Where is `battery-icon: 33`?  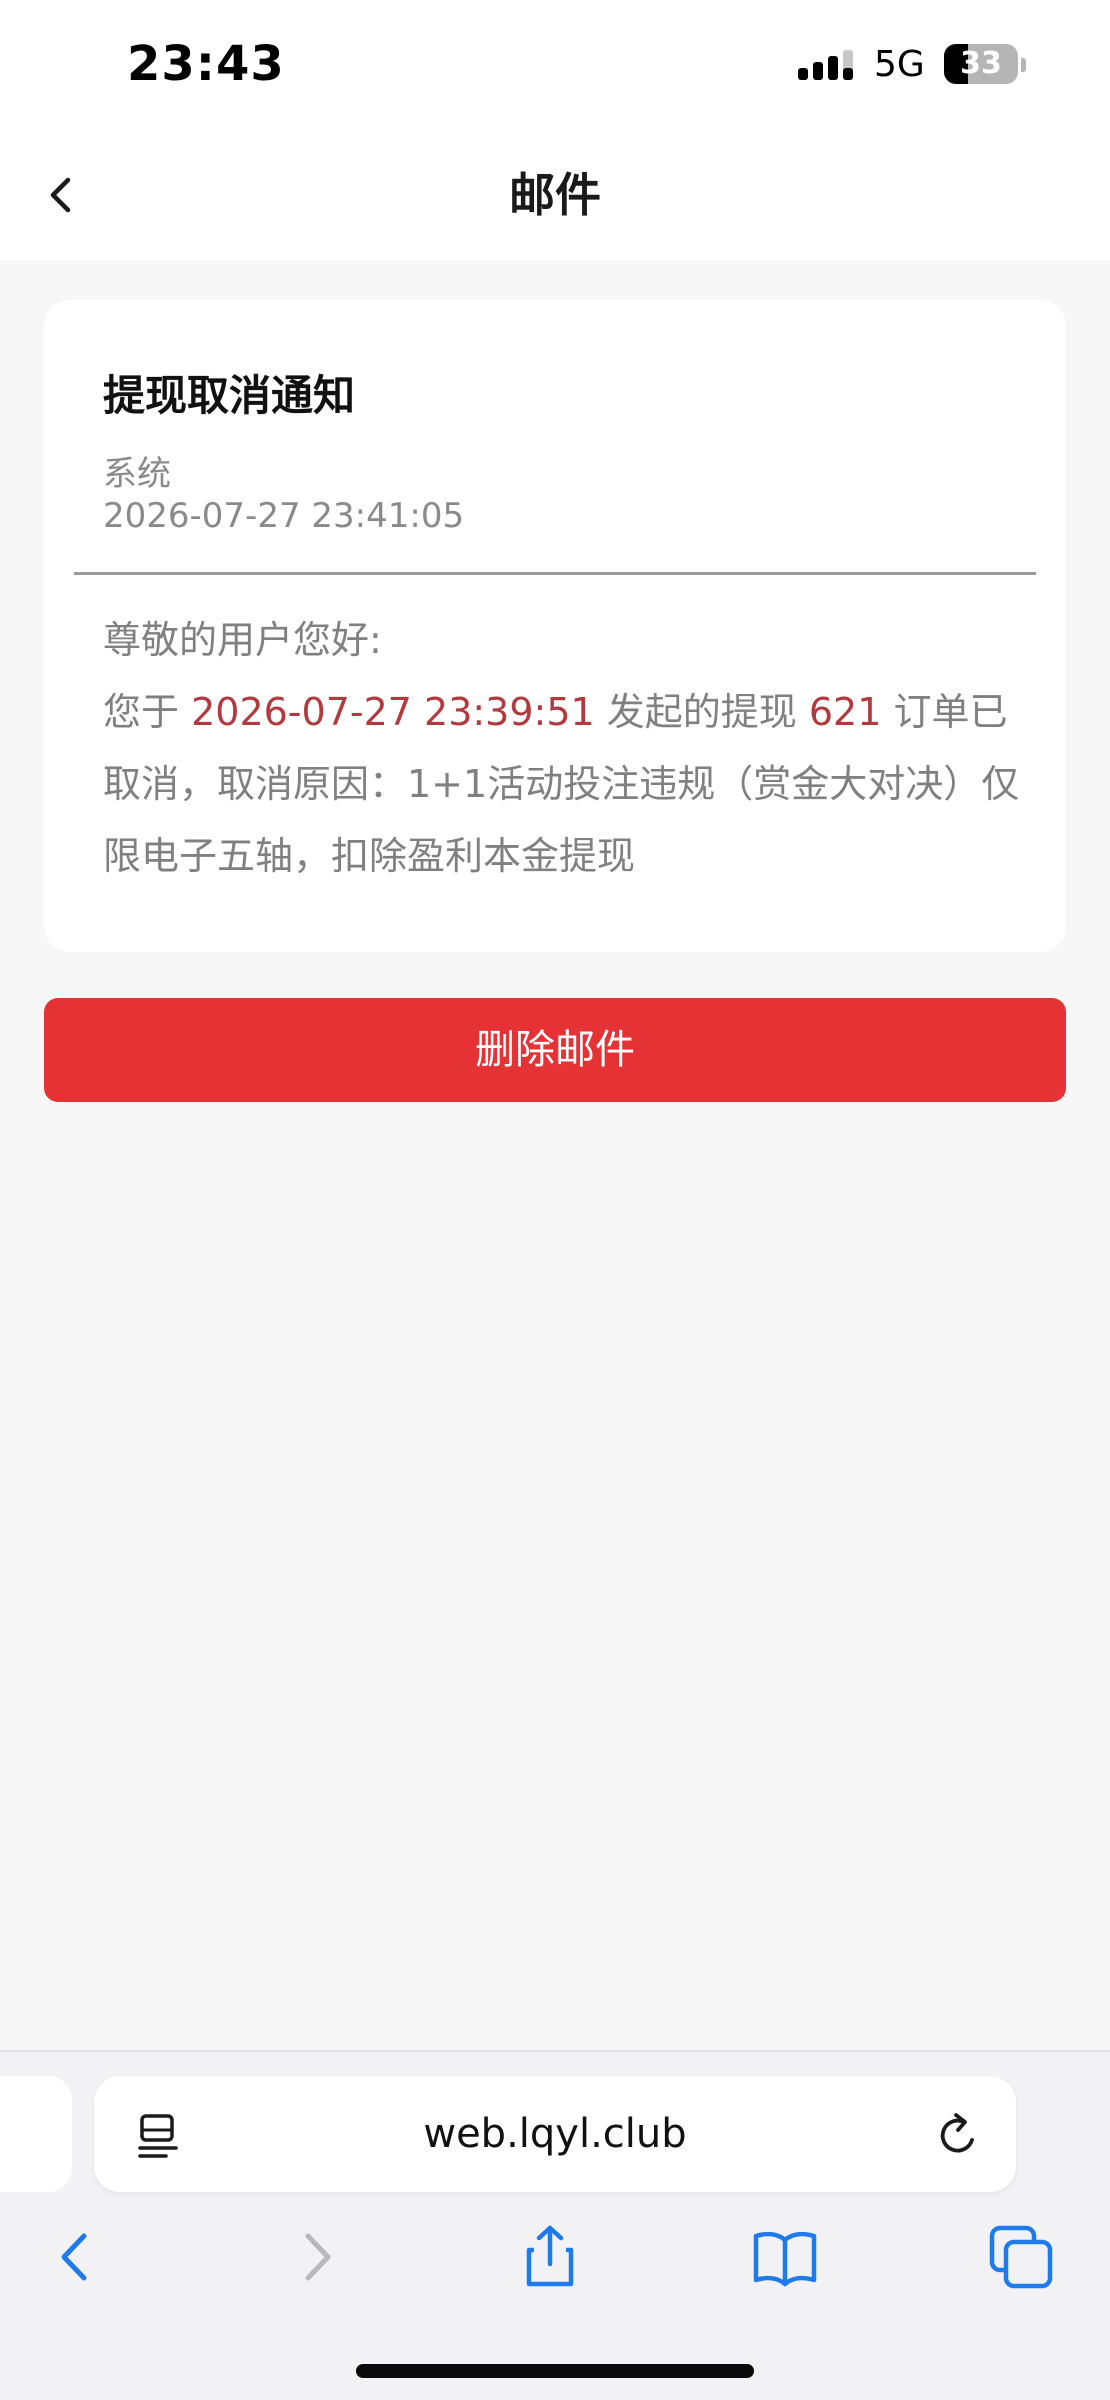 battery-icon: 33 is located at coordinates (981, 64).